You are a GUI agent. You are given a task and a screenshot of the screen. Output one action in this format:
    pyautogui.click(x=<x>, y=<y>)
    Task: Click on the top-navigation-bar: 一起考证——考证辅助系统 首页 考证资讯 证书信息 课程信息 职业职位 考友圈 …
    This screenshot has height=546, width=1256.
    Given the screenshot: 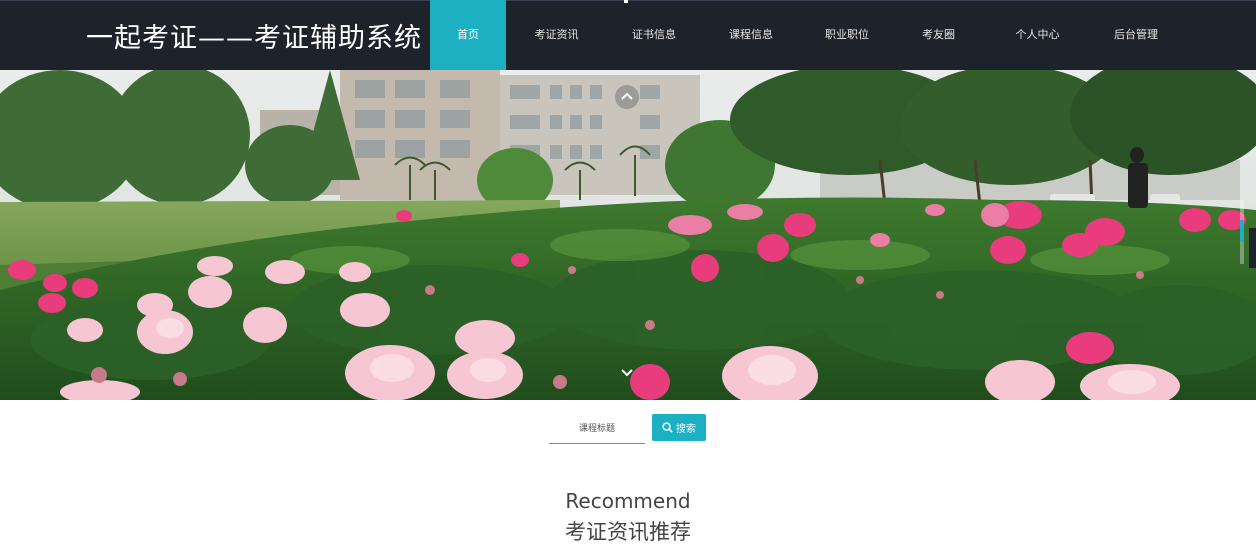 What is the action you would take?
    pyautogui.click(x=628, y=35)
    